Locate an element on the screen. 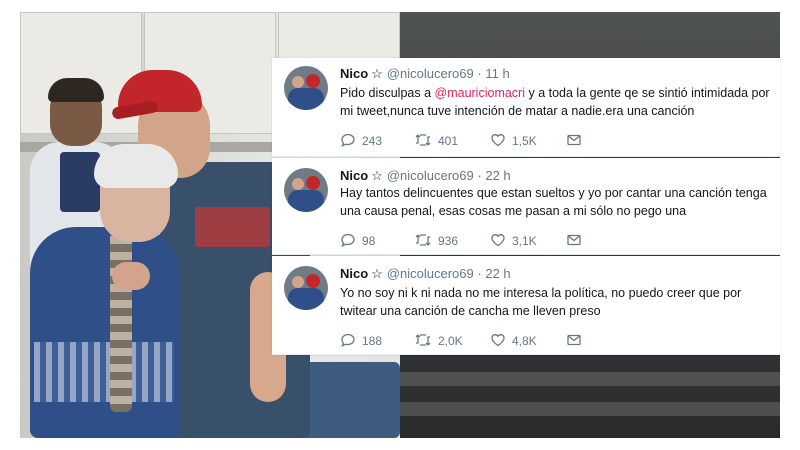 The width and height of the screenshot is (800, 450). retweet-button: 2,0K is located at coordinates (438, 340).